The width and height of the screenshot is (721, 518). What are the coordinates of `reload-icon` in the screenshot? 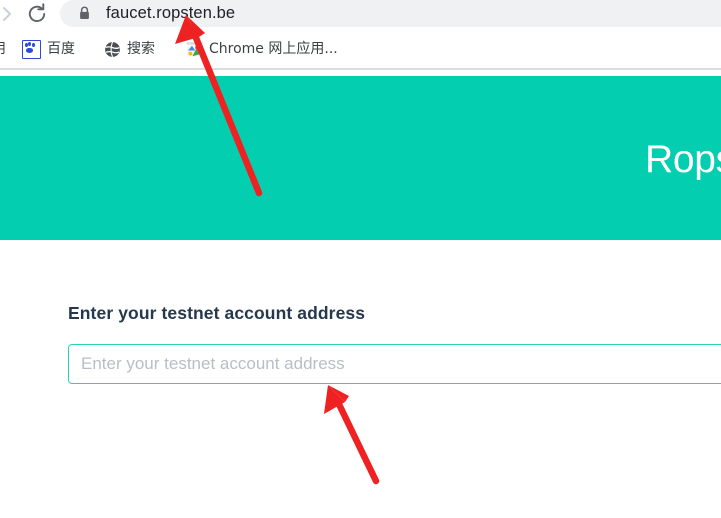 It's located at (37, 13).